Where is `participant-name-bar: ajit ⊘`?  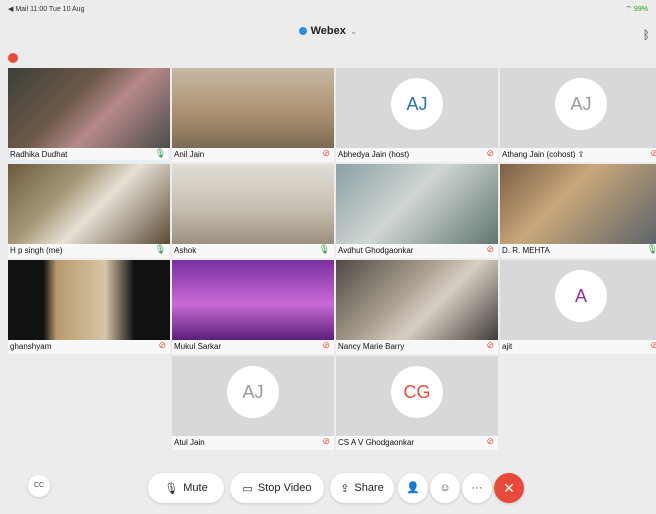
participant-name-bar: ajit ⊘ is located at coordinates (578, 347).